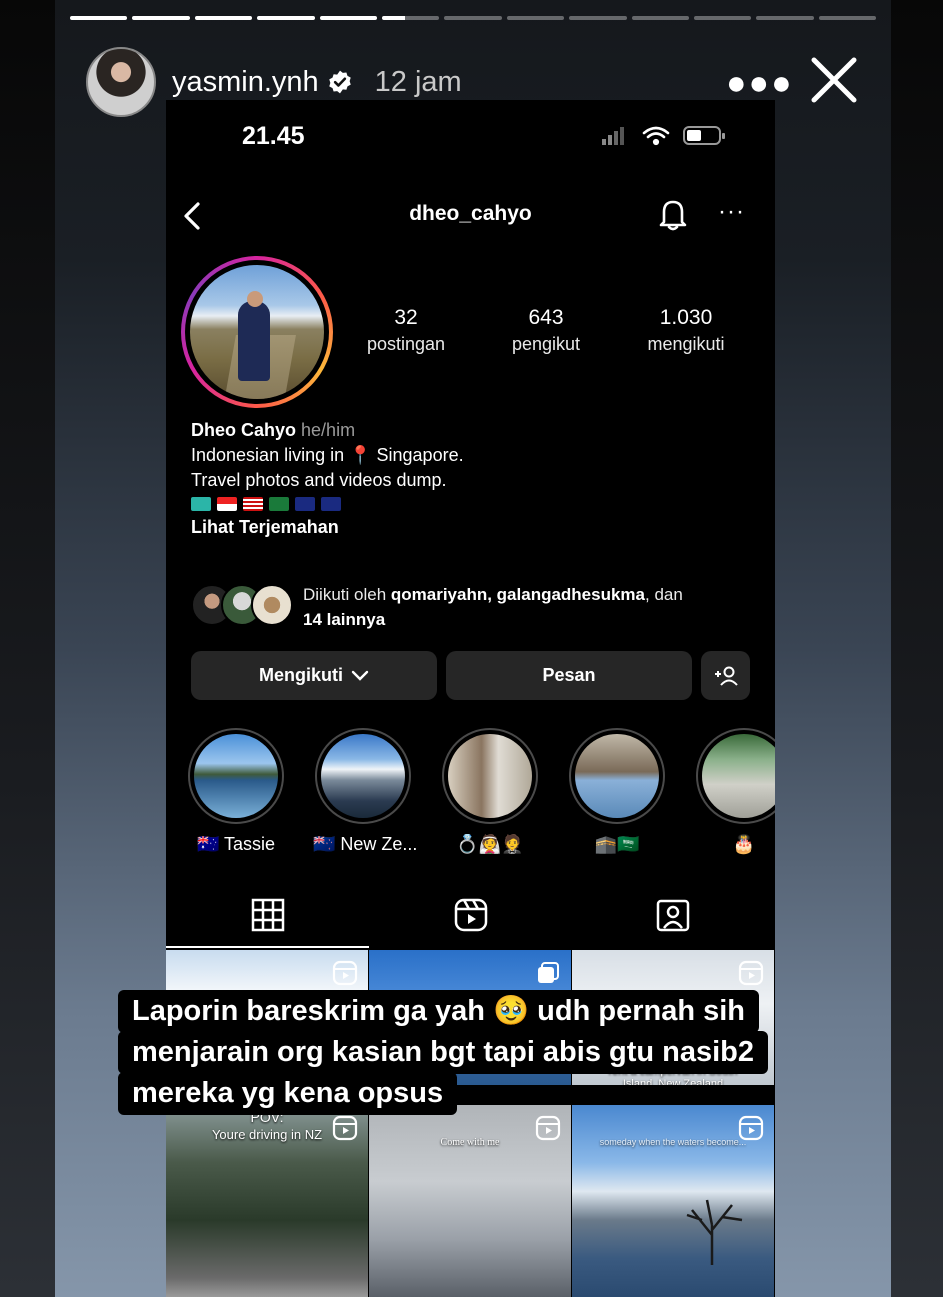  I want to click on close-icon, so click(834, 80).